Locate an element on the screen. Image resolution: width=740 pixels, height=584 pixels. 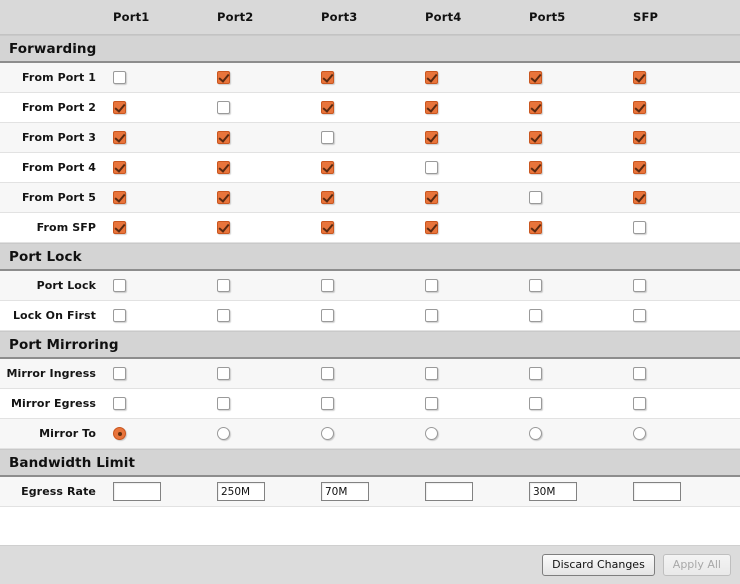
egress-rate-input-sfp is located at coordinates (657, 491).